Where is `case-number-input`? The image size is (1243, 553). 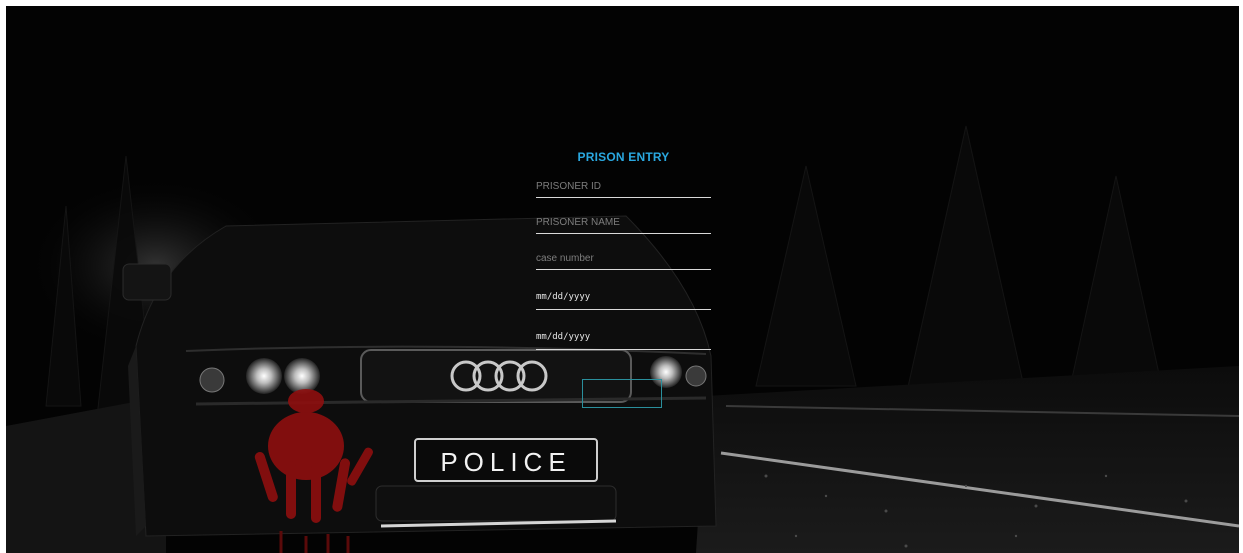
case-number-input is located at coordinates (623, 259).